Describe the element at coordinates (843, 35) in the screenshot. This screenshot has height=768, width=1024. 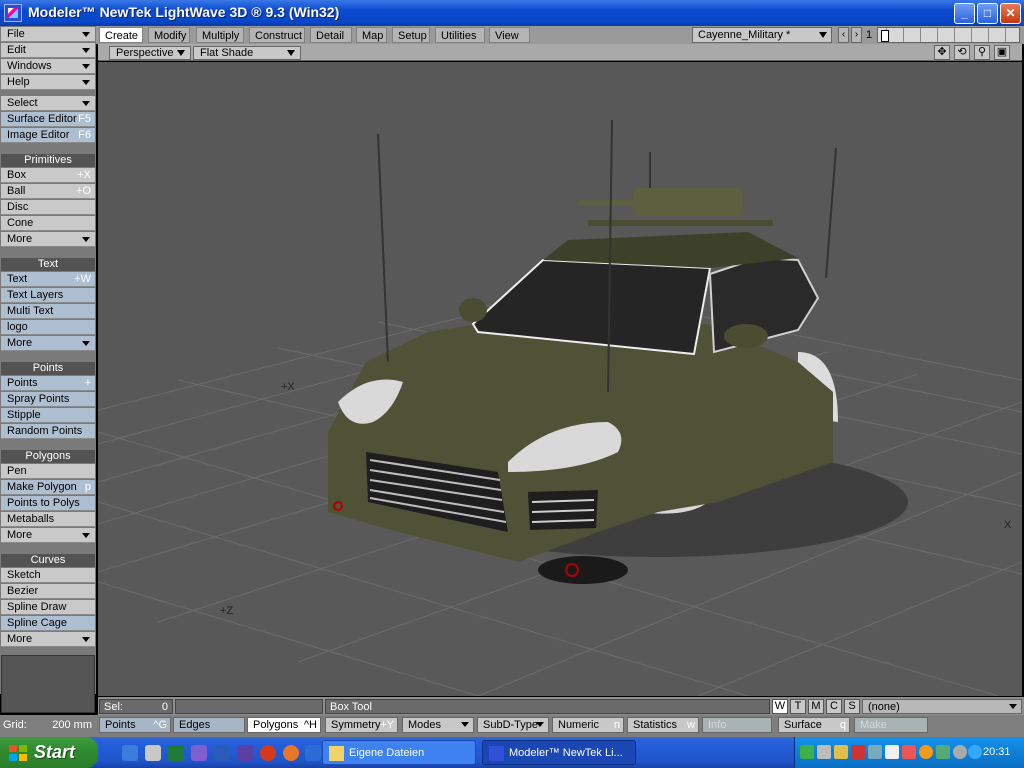
I see `prev-surface-button: ‹` at that location.